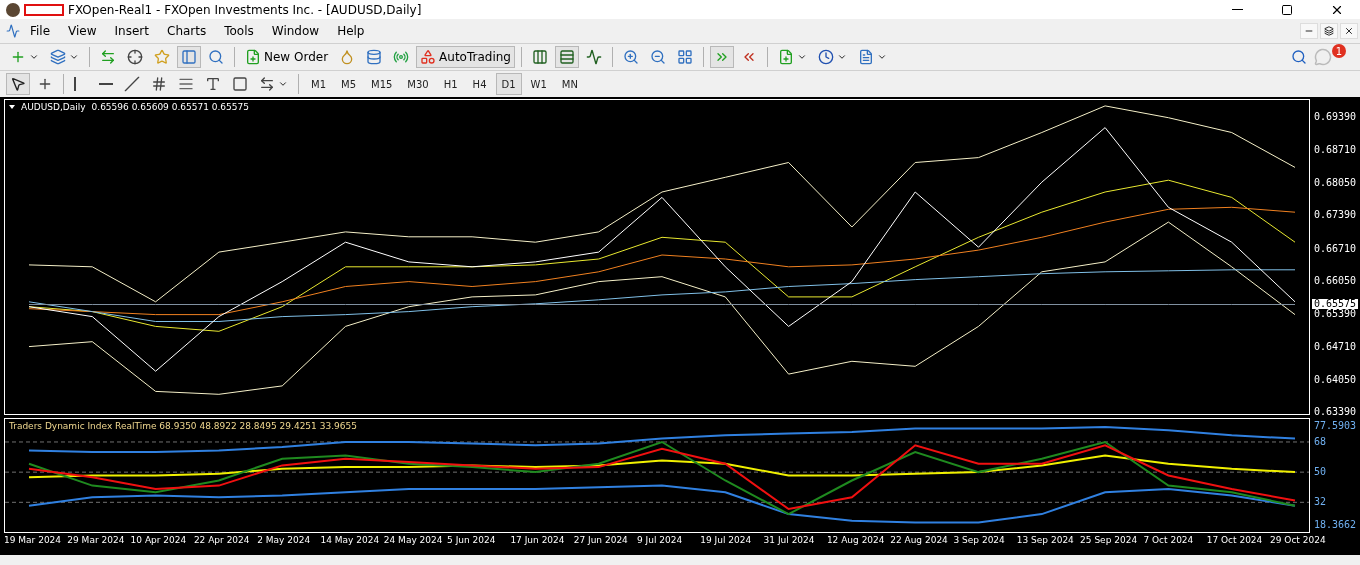  I want to click on close-button, so click(1349, 31).